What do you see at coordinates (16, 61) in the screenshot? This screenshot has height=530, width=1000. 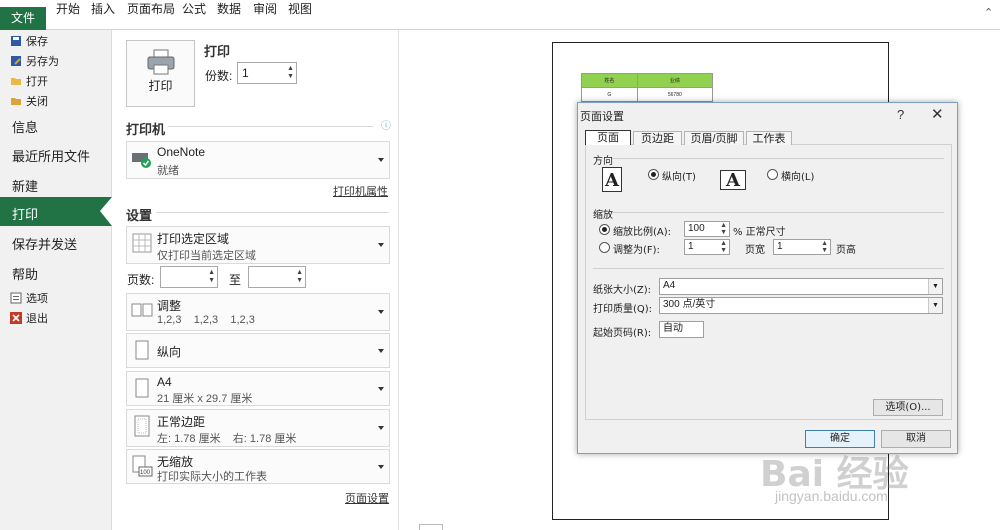 I see `save-as-icon` at bounding box center [16, 61].